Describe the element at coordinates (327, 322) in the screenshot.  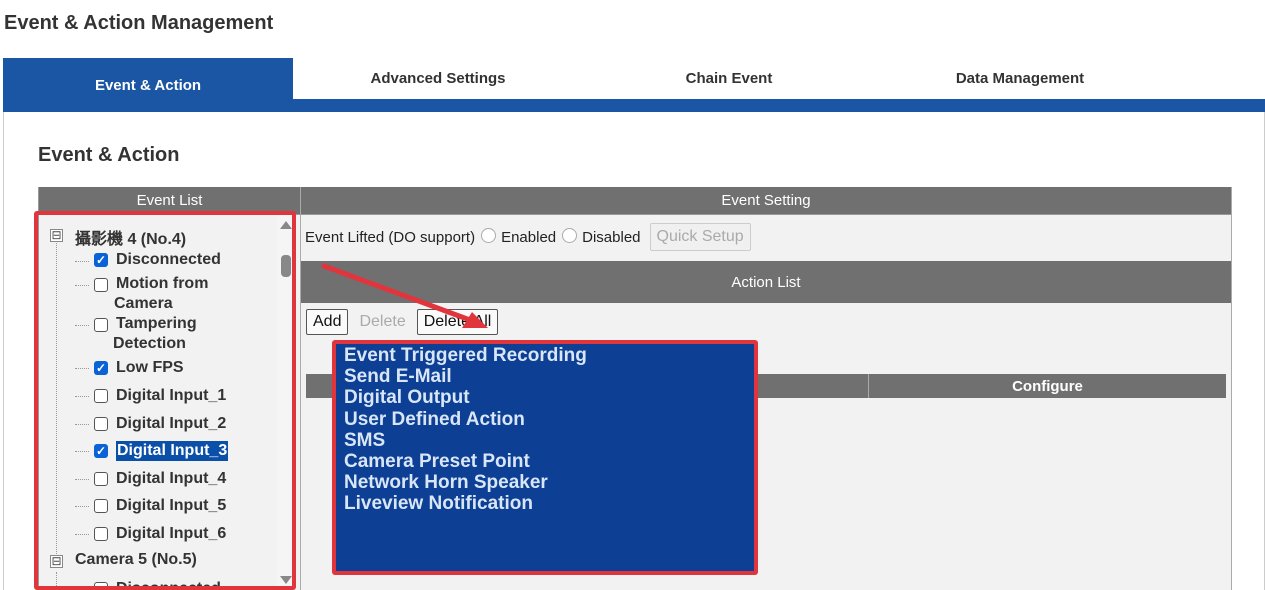
I see `add-button: Add` at that location.